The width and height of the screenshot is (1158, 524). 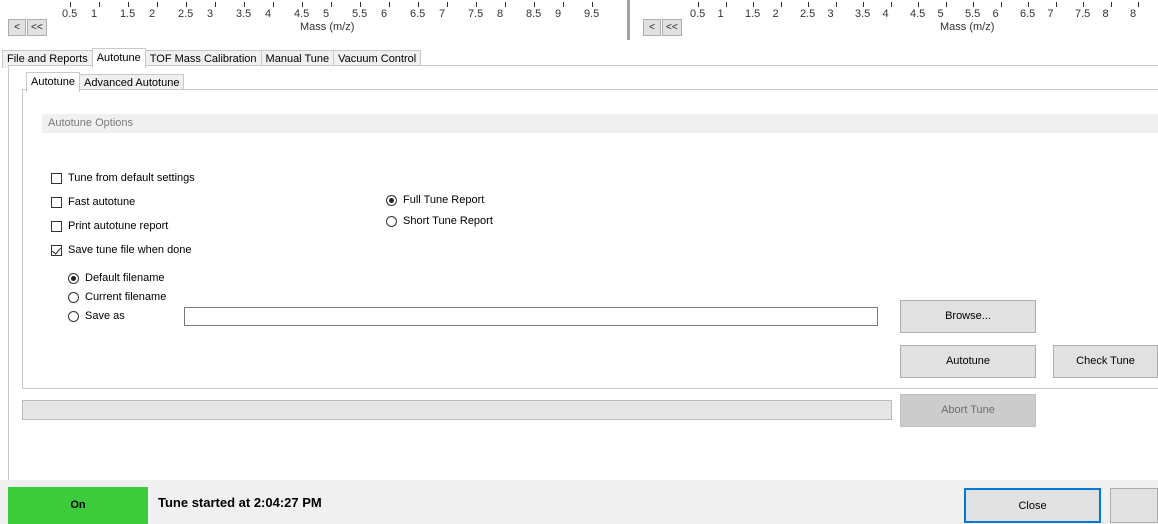 I want to click on left-axis-tick-label: 1.5, so click(x=128, y=14).